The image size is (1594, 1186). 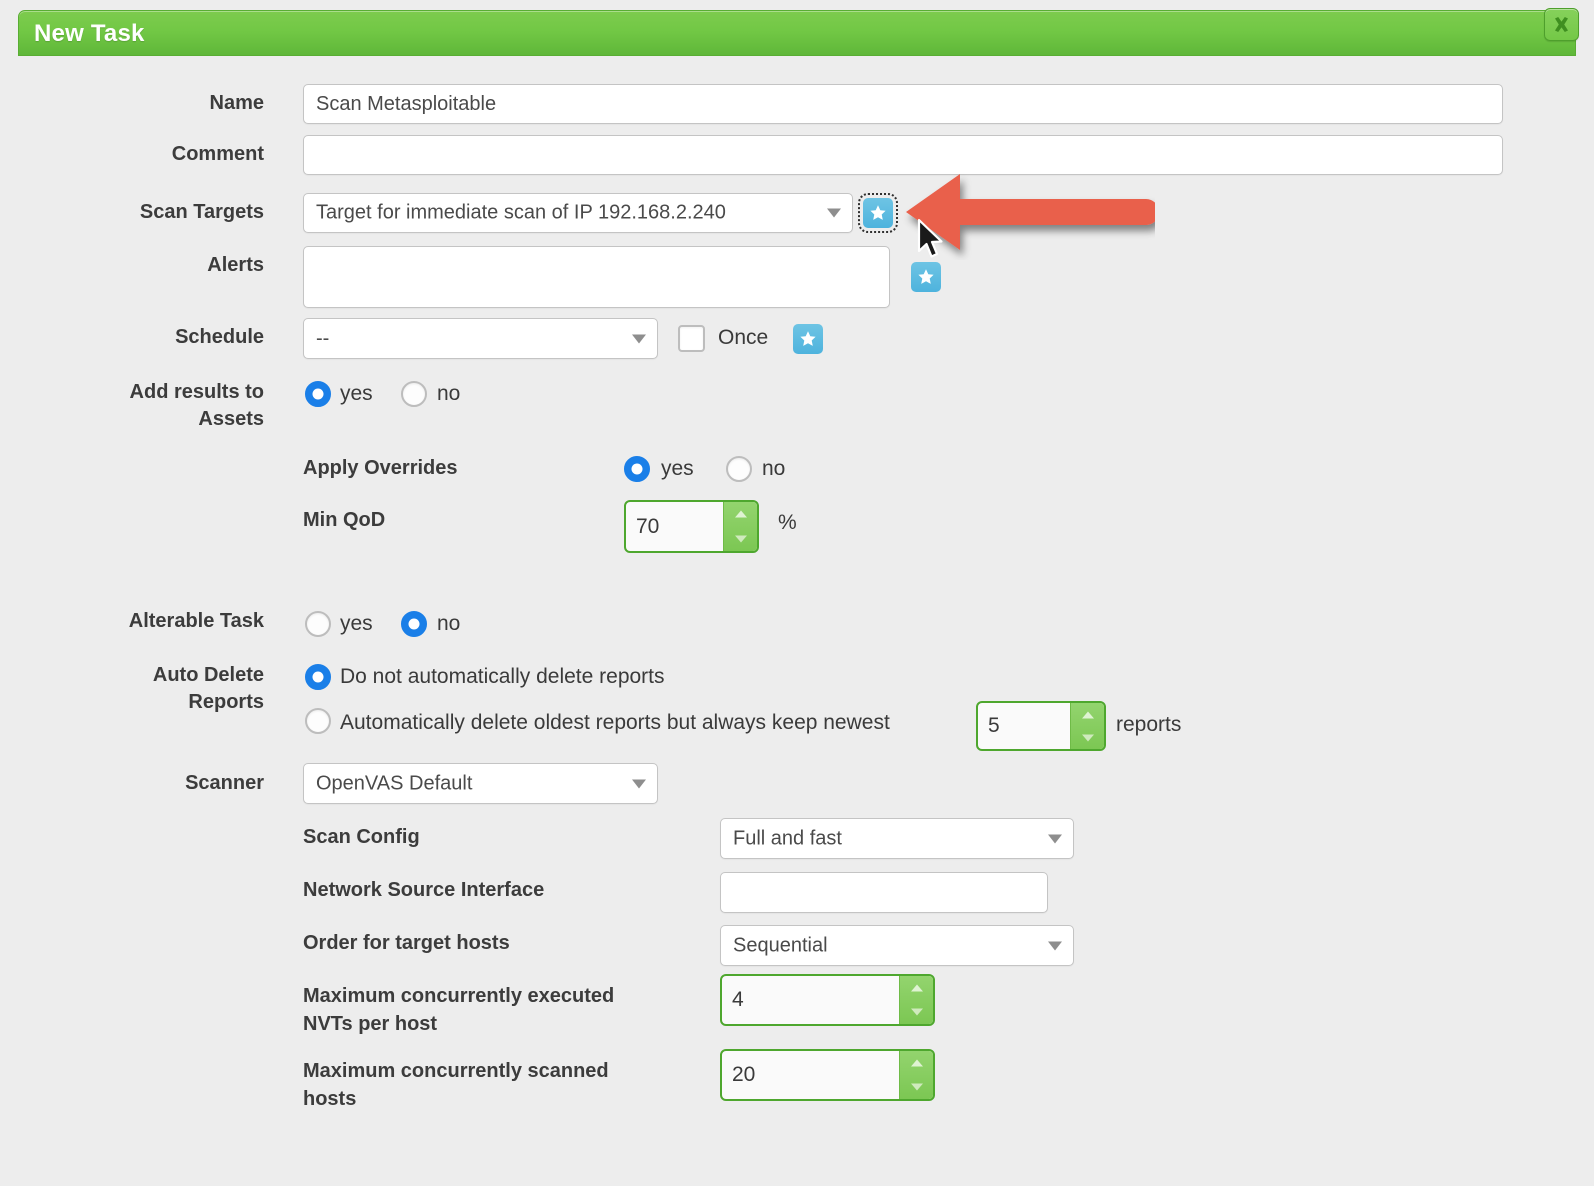 What do you see at coordinates (691, 526) in the screenshot?
I see `min-qod-spinner: 70` at bounding box center [691, 526].